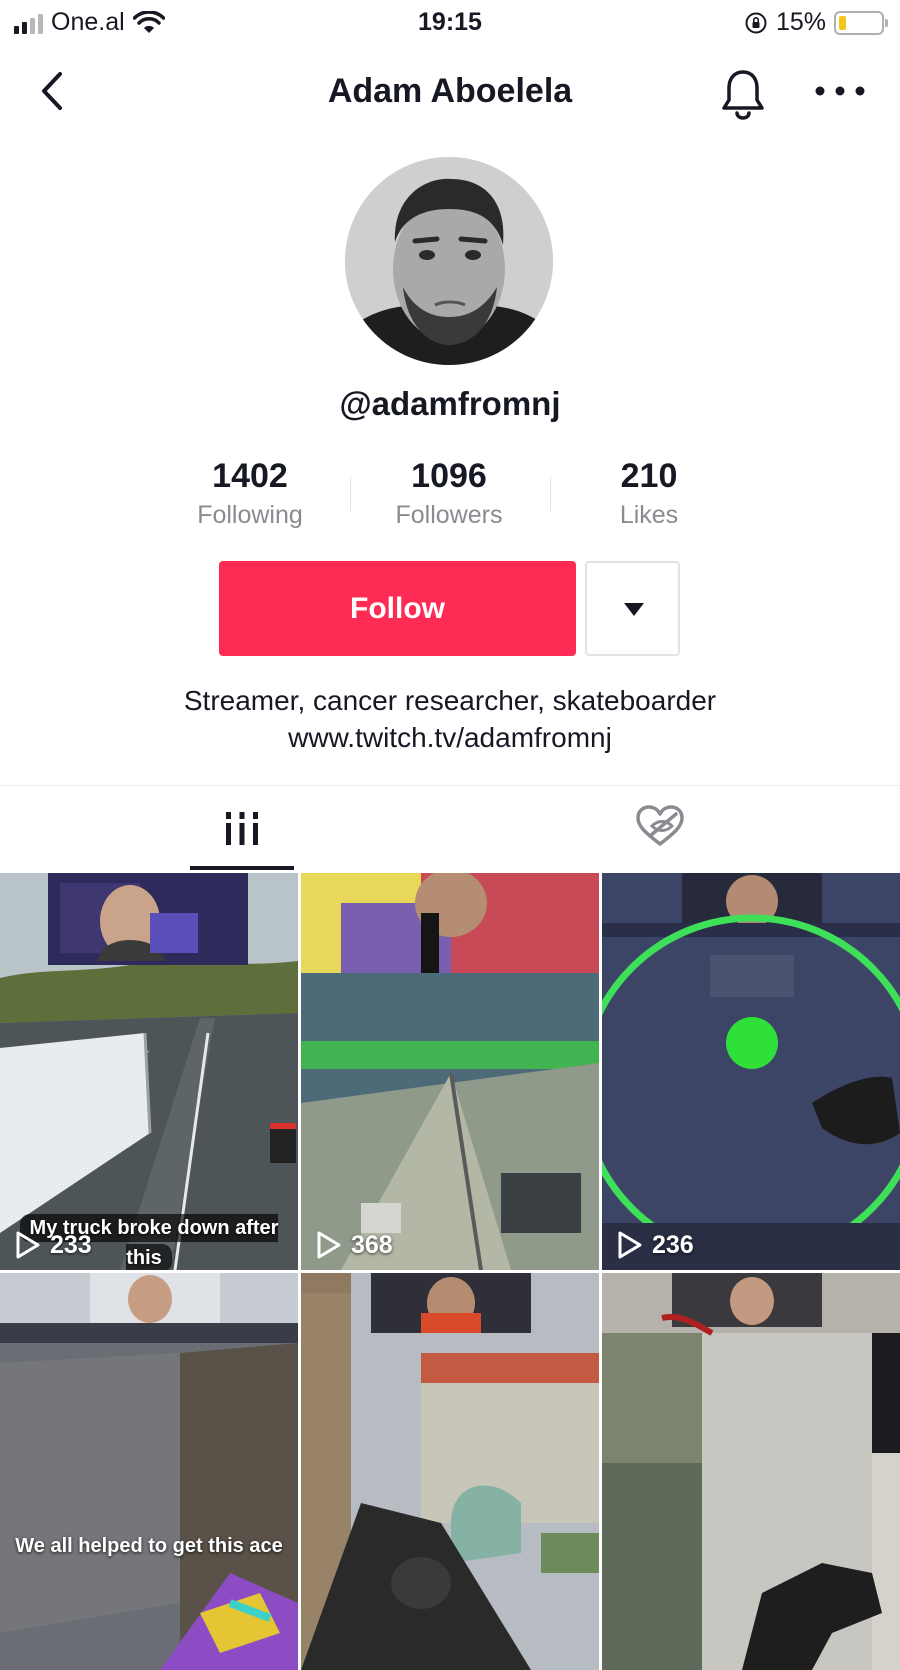  I want to click on stat-label: Following, so click(250, 515).